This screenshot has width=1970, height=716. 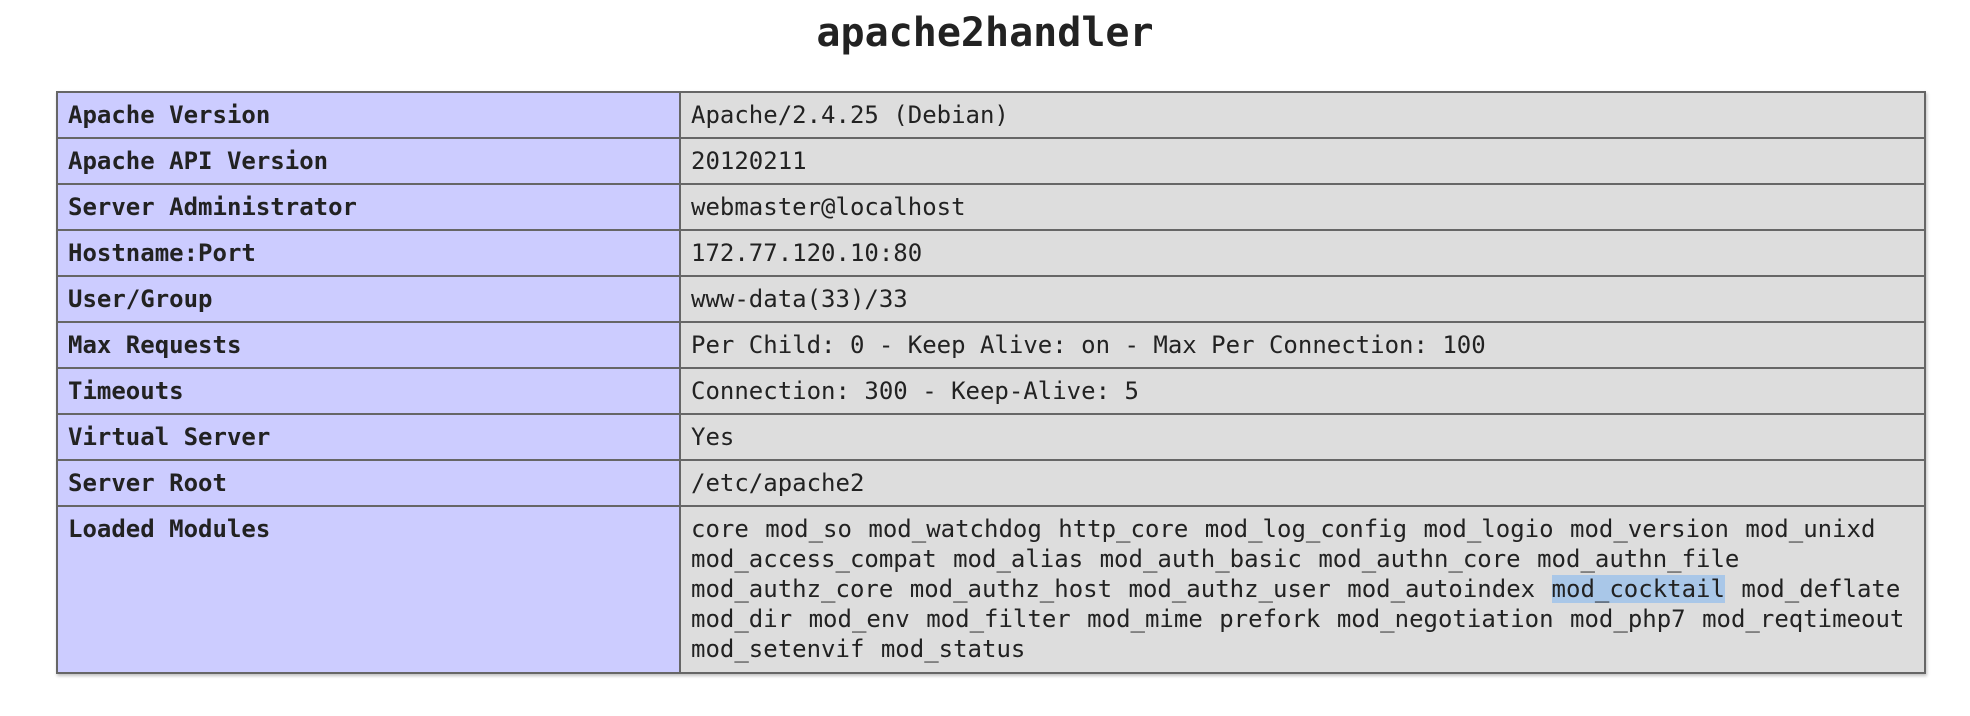 What do you see at coordinates (1270, 619) in the screenshot?
I see `module-prefork: prefork` at bounding box center [1270, 619].